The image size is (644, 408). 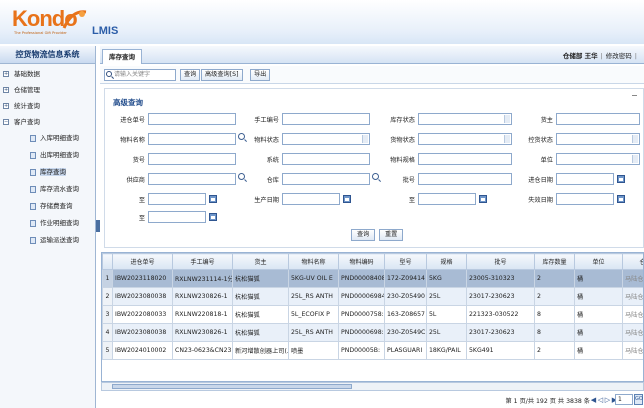 I want to click on column-header: 进仓单号, so click(x=142, y=261).